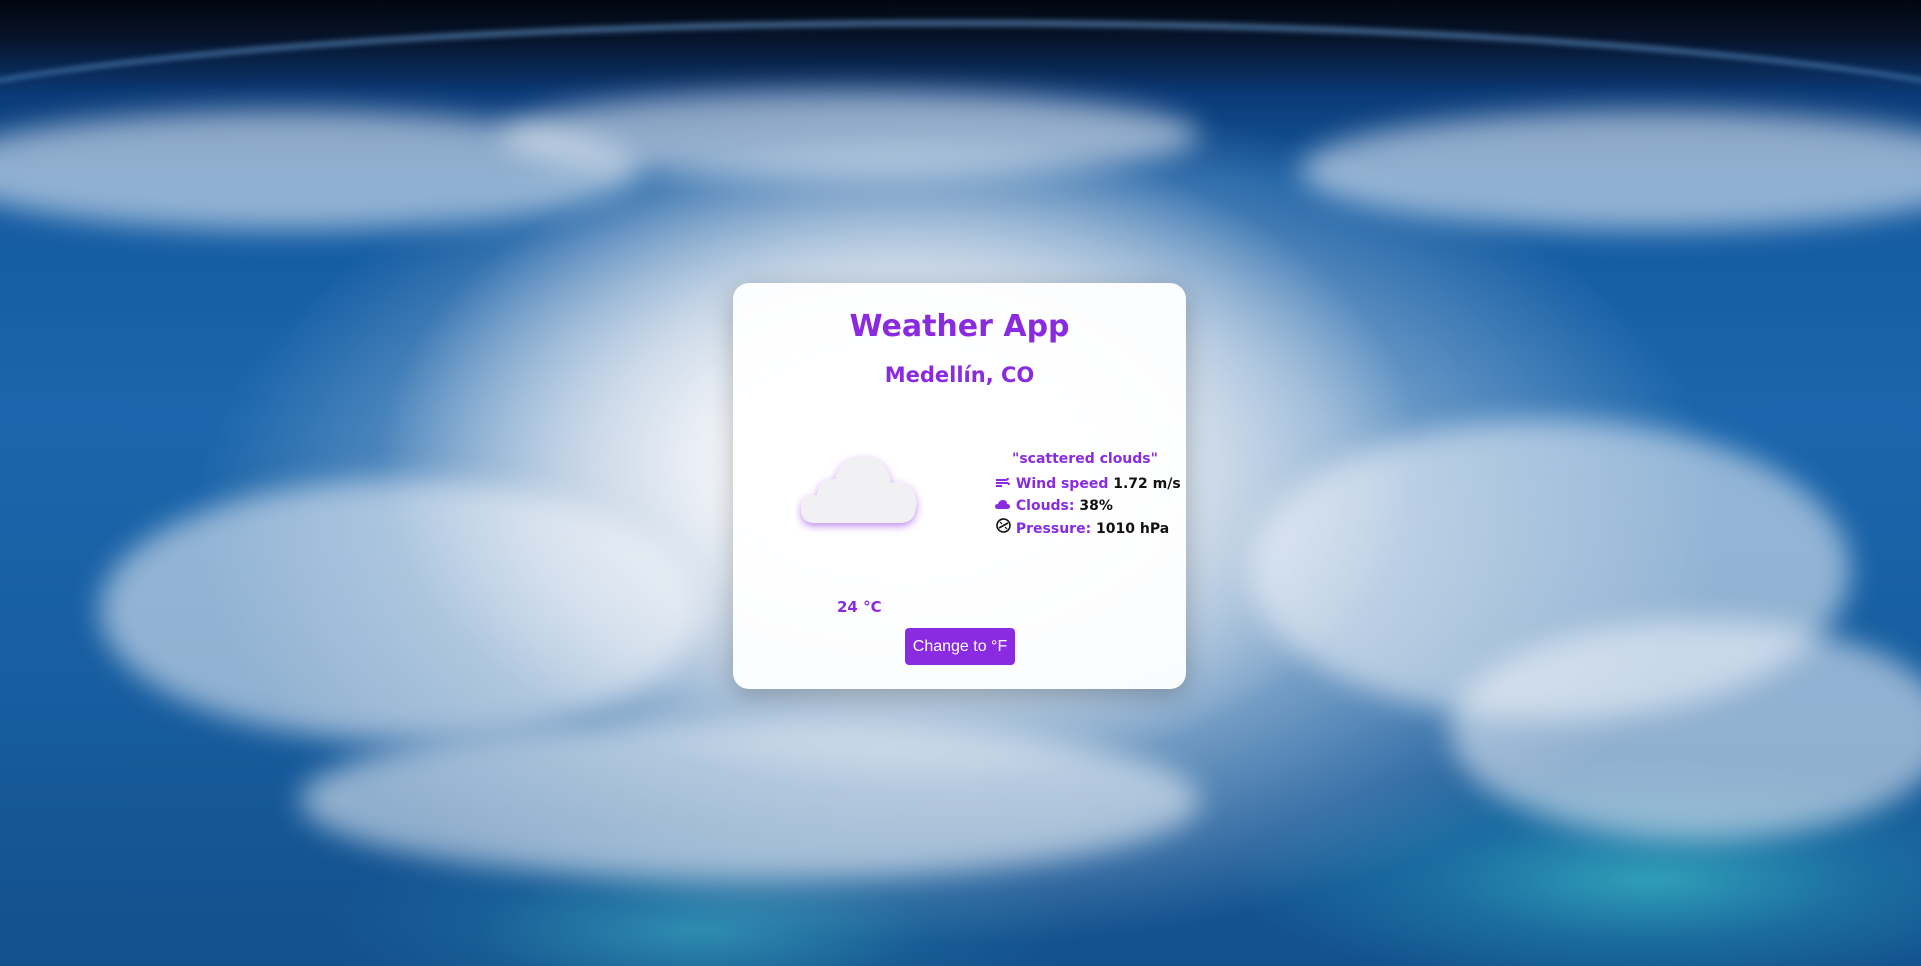 Image resolution: width=1921 pixels, height=966 pixels. Describe the element at coordinates (1003, 484) in the screenshot. I see `wind-icon` at that location.